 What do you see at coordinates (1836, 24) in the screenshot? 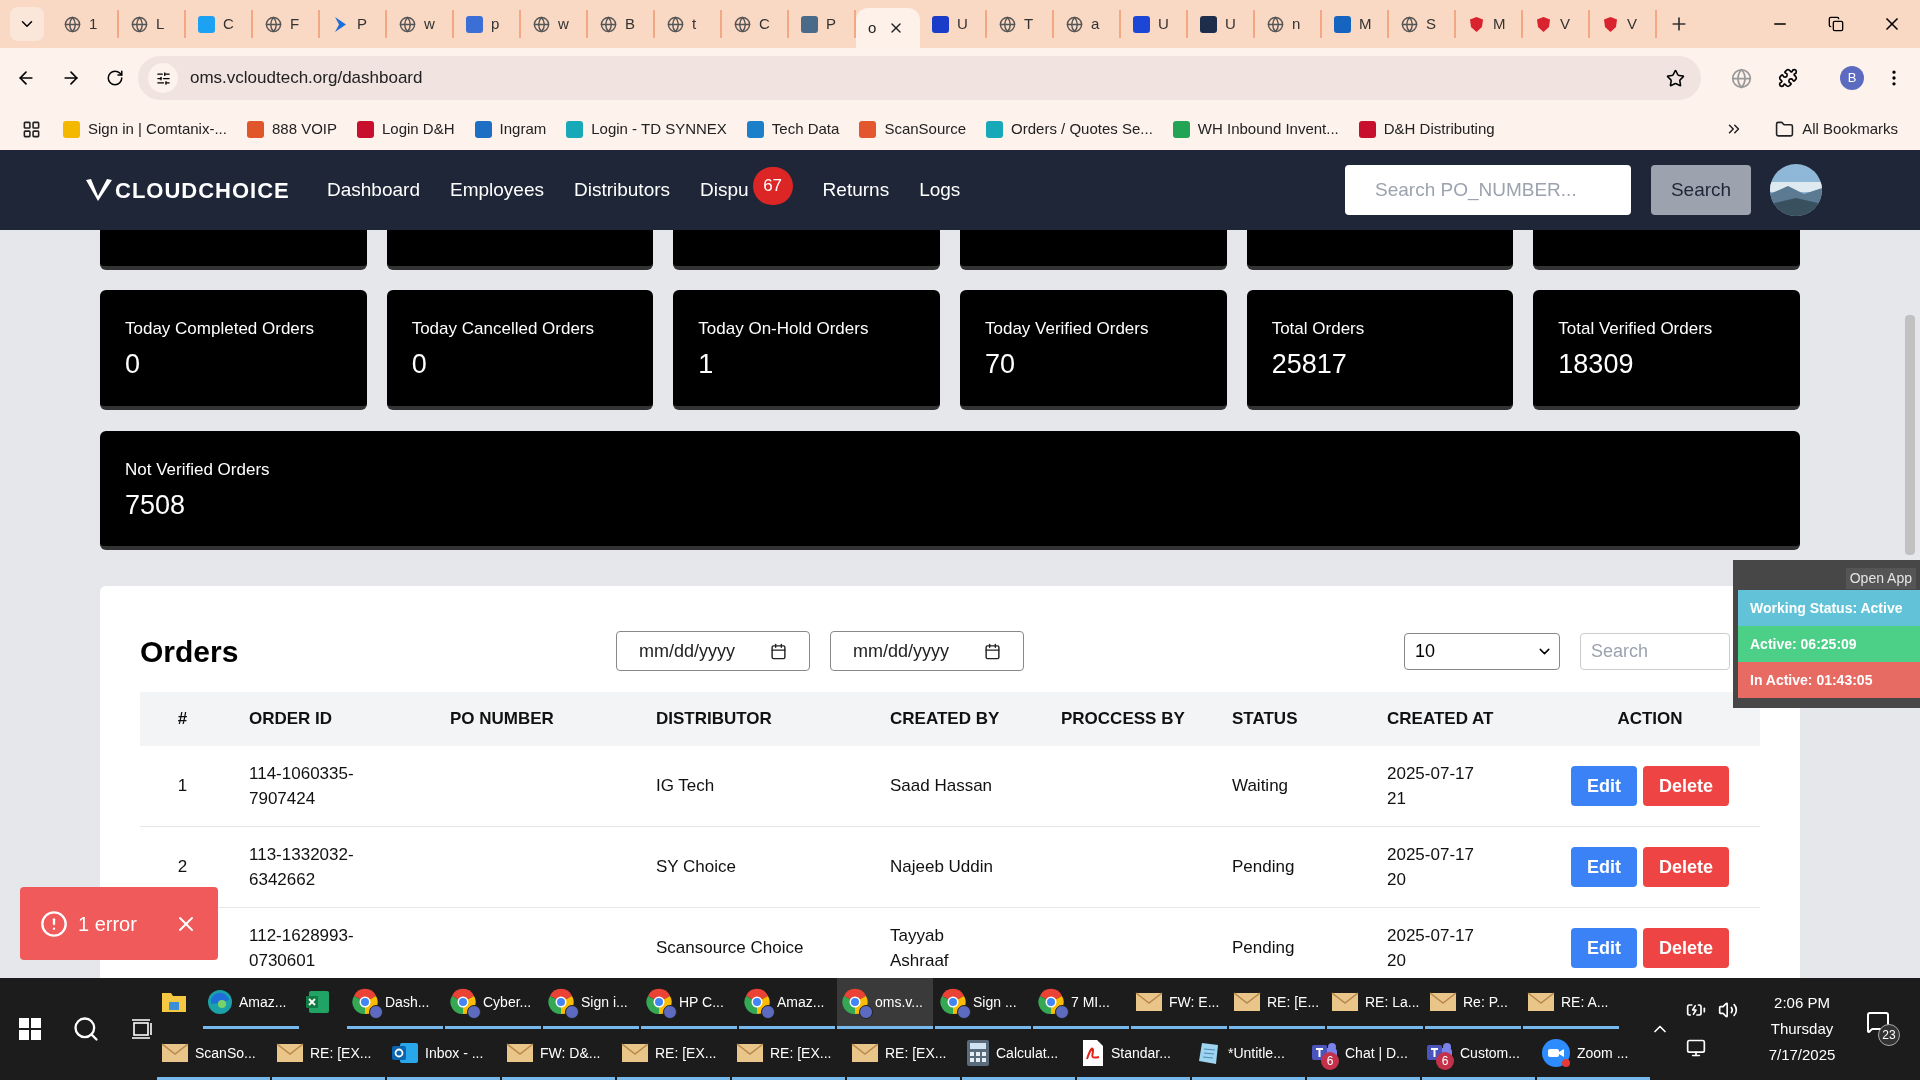
I see `restore-icon` at bounding box center [1836, 24].